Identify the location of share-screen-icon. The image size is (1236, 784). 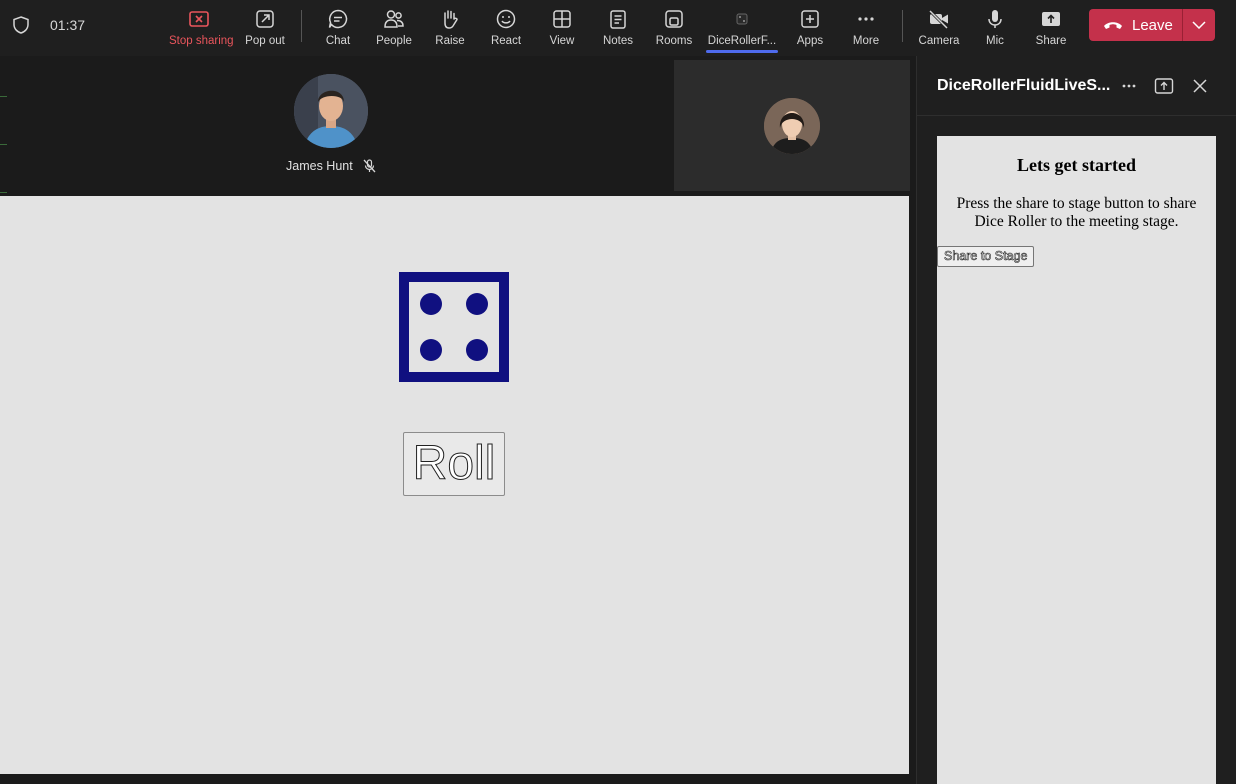
(1051, 19).